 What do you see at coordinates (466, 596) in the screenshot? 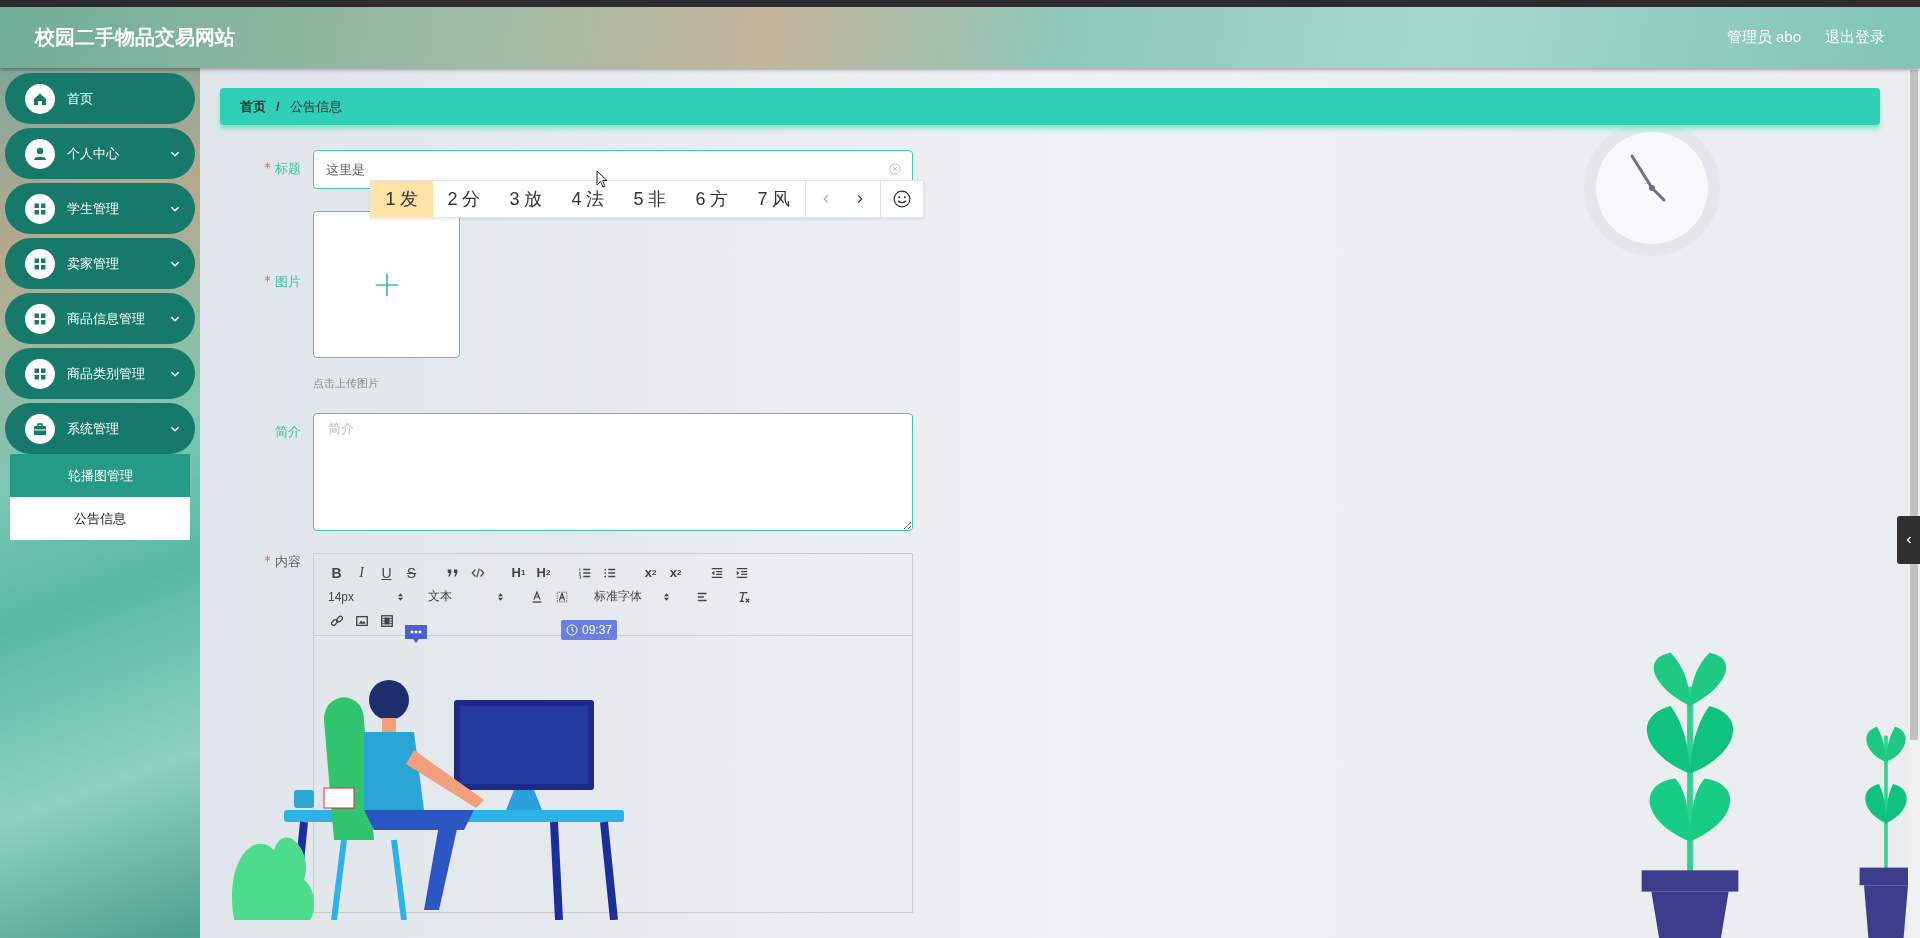
I see `toolbar-dropdown: 文本` at bounding box center [466, 596].